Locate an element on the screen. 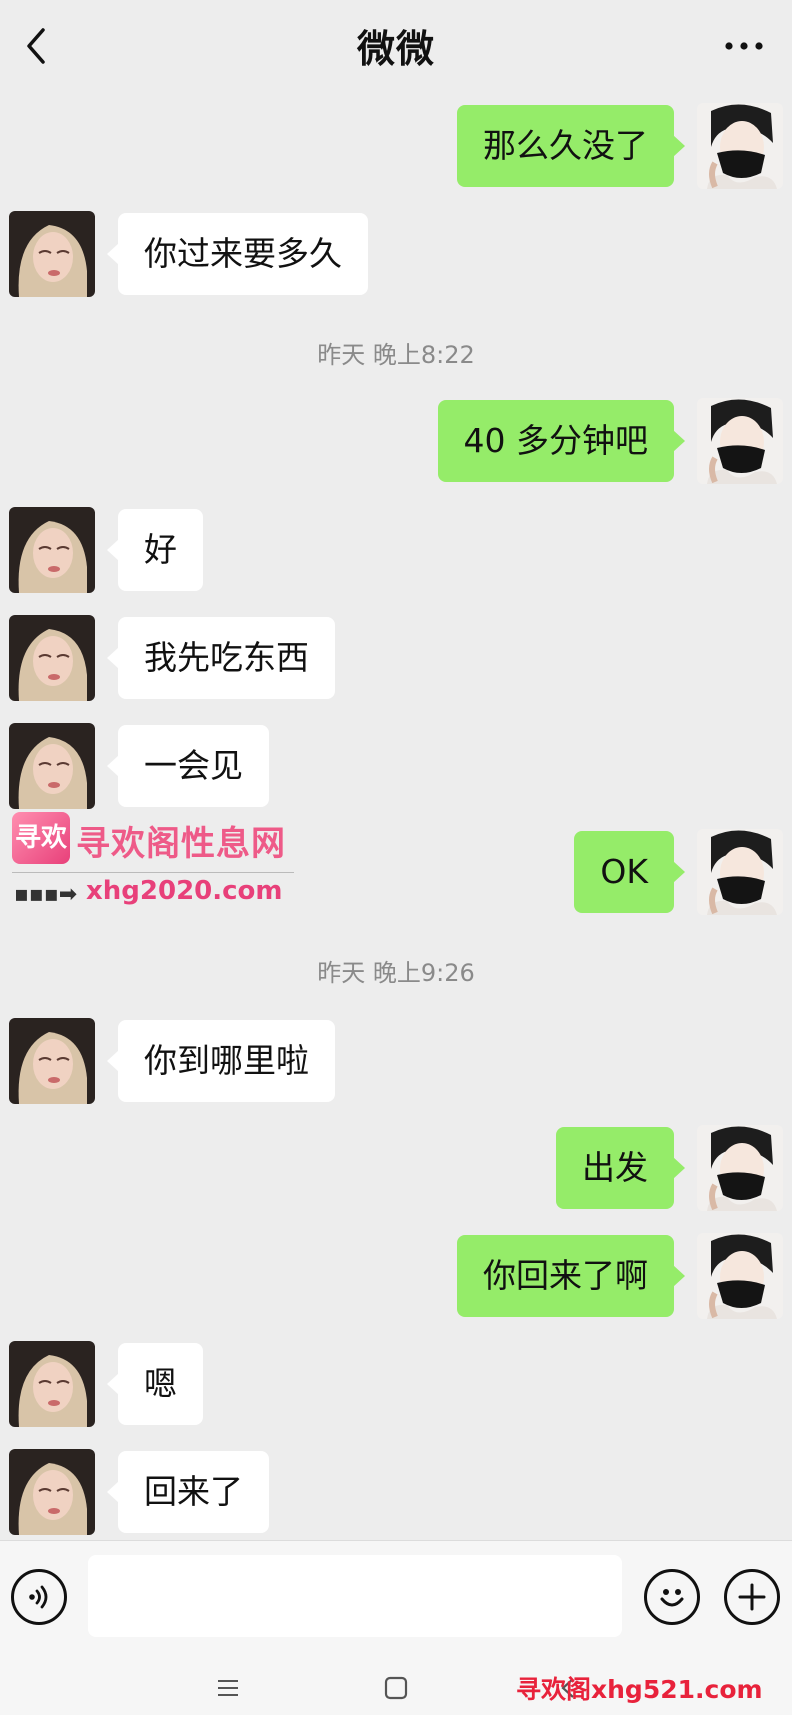 The width and height of the screenshot is (792, 1715). message-row: 出发 is located at coordinates (396, 1168).